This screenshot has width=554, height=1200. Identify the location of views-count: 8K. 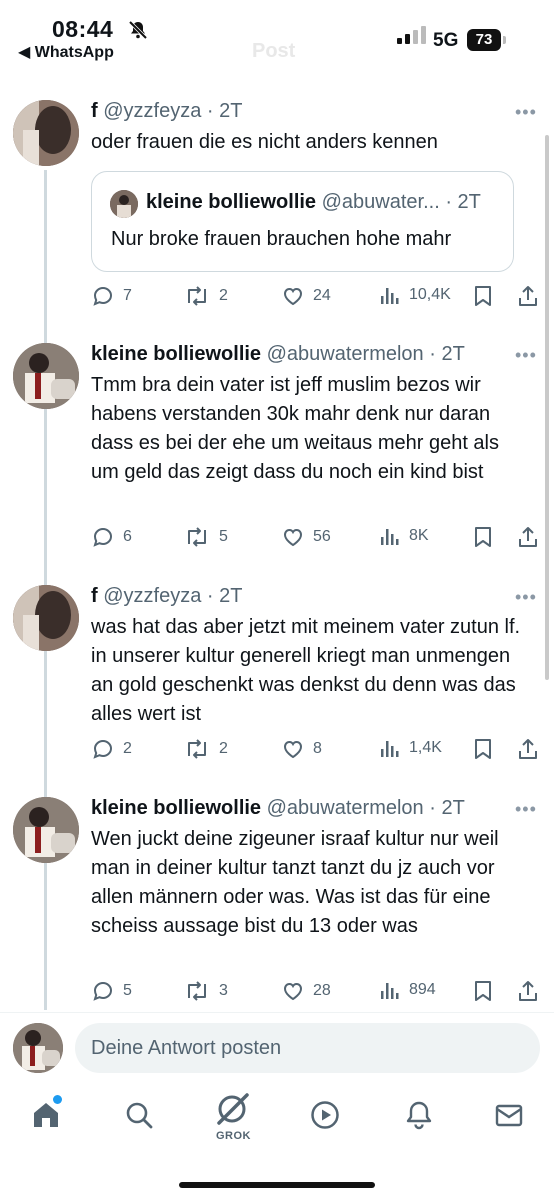
(419, 535).